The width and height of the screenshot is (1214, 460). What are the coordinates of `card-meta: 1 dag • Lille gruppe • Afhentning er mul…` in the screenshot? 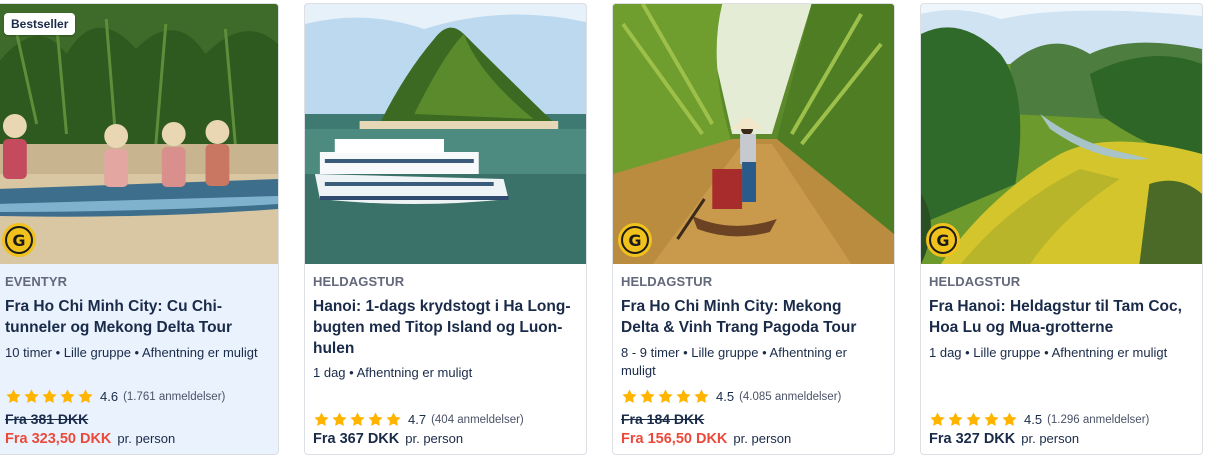 It's located at (1048, 352).